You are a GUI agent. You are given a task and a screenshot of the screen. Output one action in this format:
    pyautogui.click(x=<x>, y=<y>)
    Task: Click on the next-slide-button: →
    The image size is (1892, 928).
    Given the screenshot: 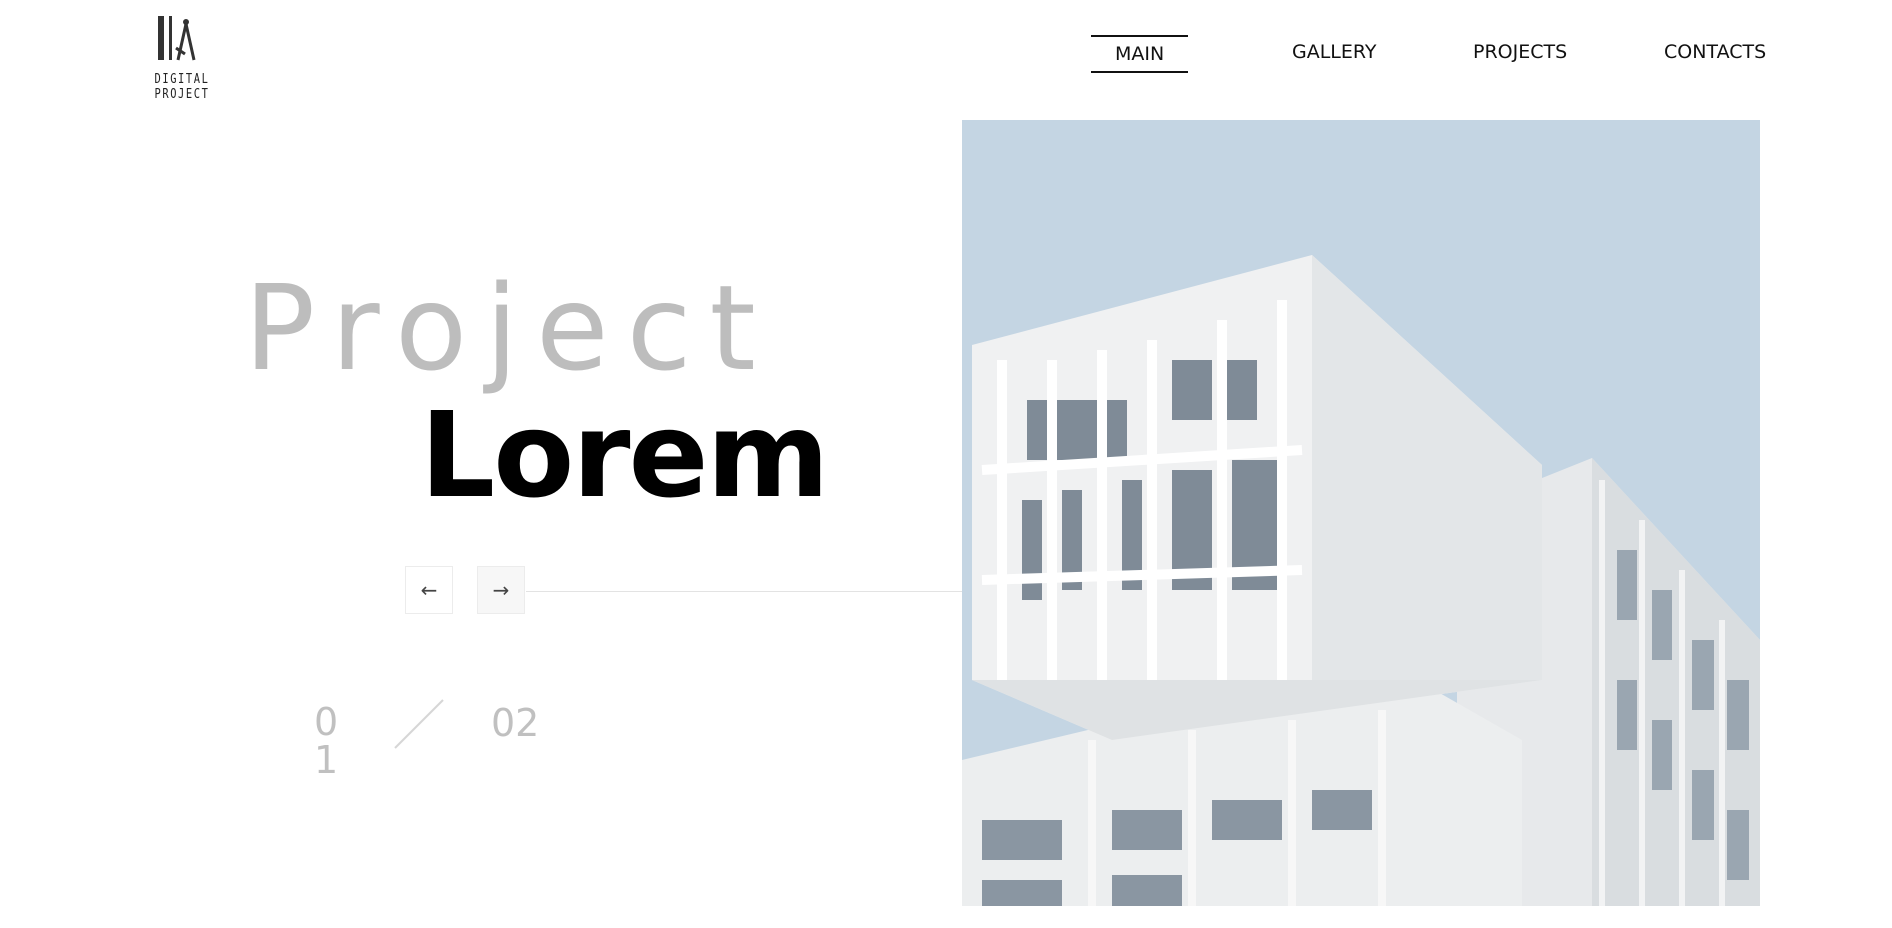 What is the action you would take?
    pyautogui.click(x=501, y=590)
    